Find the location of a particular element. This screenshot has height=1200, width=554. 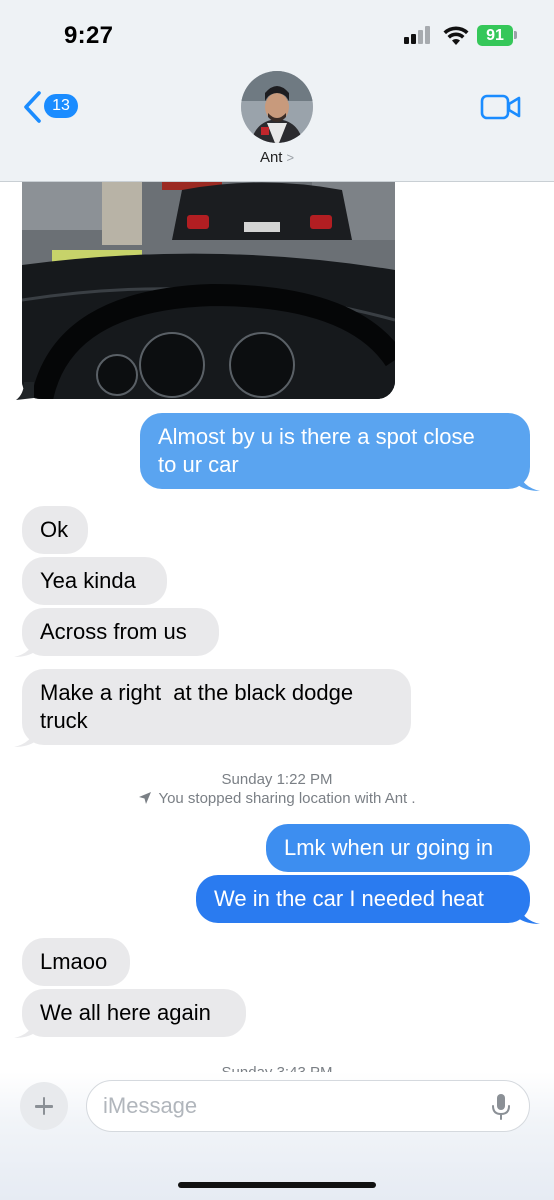

microphone-icon is located at coordinates (501, 1107).